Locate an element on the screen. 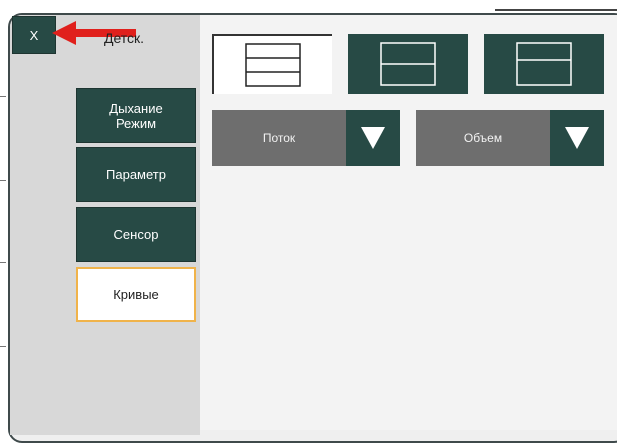 Image resolution: width=617 pixels, height=443 pixels. three-rows-layout-icon is located at coordinates (273, 65).